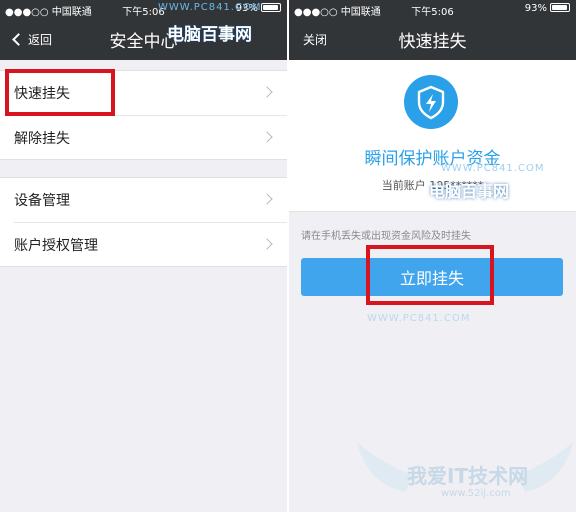 The image size is (576, 512). What do you see at coordinates (535, 8) in the screenshot?
I see `battery-percent: 93%` at bounding box center [535, 8].